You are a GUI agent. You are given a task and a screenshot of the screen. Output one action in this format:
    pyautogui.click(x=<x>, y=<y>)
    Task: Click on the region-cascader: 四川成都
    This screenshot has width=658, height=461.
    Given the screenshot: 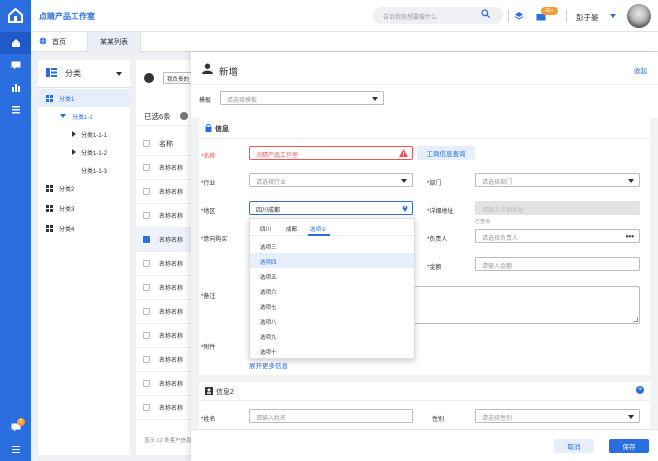 What is the action you would take?
    pyautogui.click(x=331, y=208)
    